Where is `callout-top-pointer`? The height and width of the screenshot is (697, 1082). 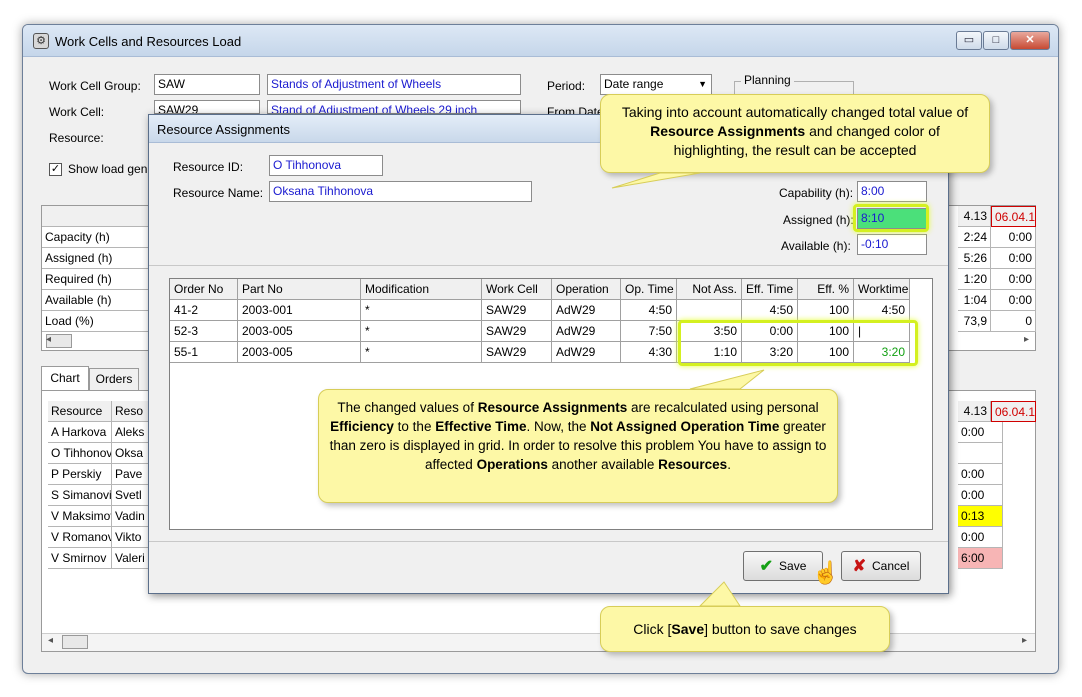
callout-top-pointer is located at coordinates (656, 180).